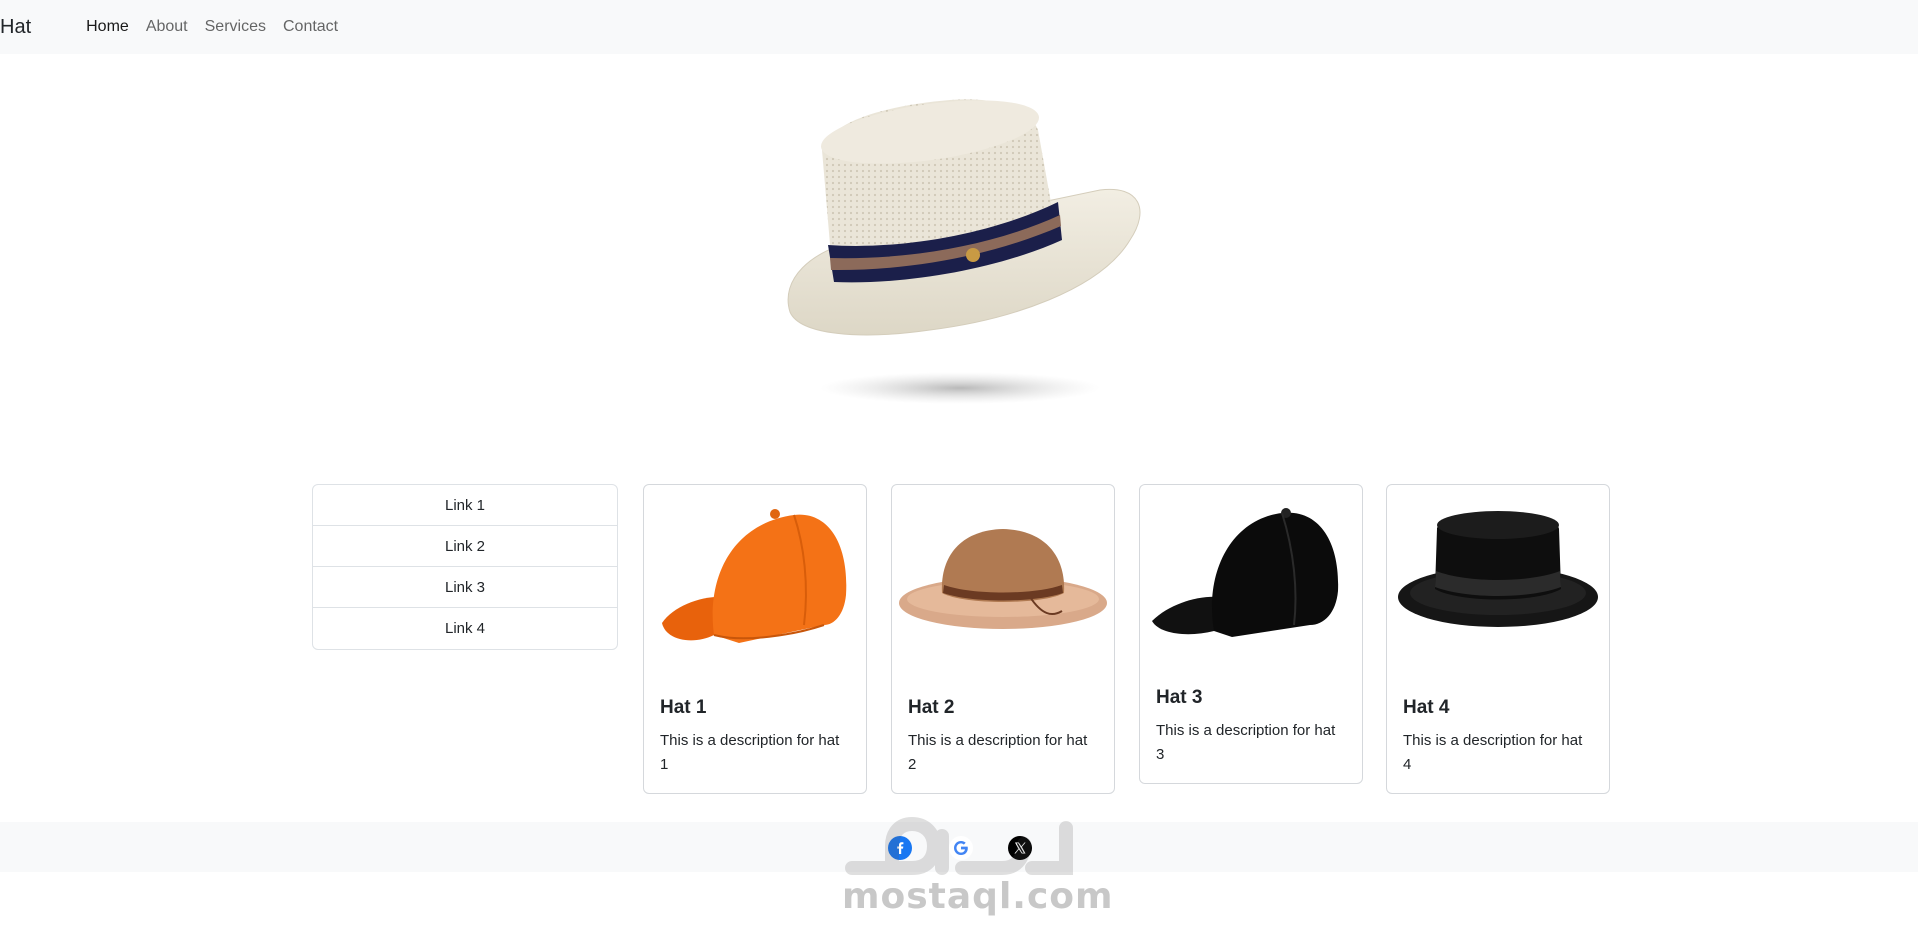  What do you see at coordinates (998, 752) in the screenshot?
I see `card-description: This is a description for hat 2` at bounding box center [998, 752].